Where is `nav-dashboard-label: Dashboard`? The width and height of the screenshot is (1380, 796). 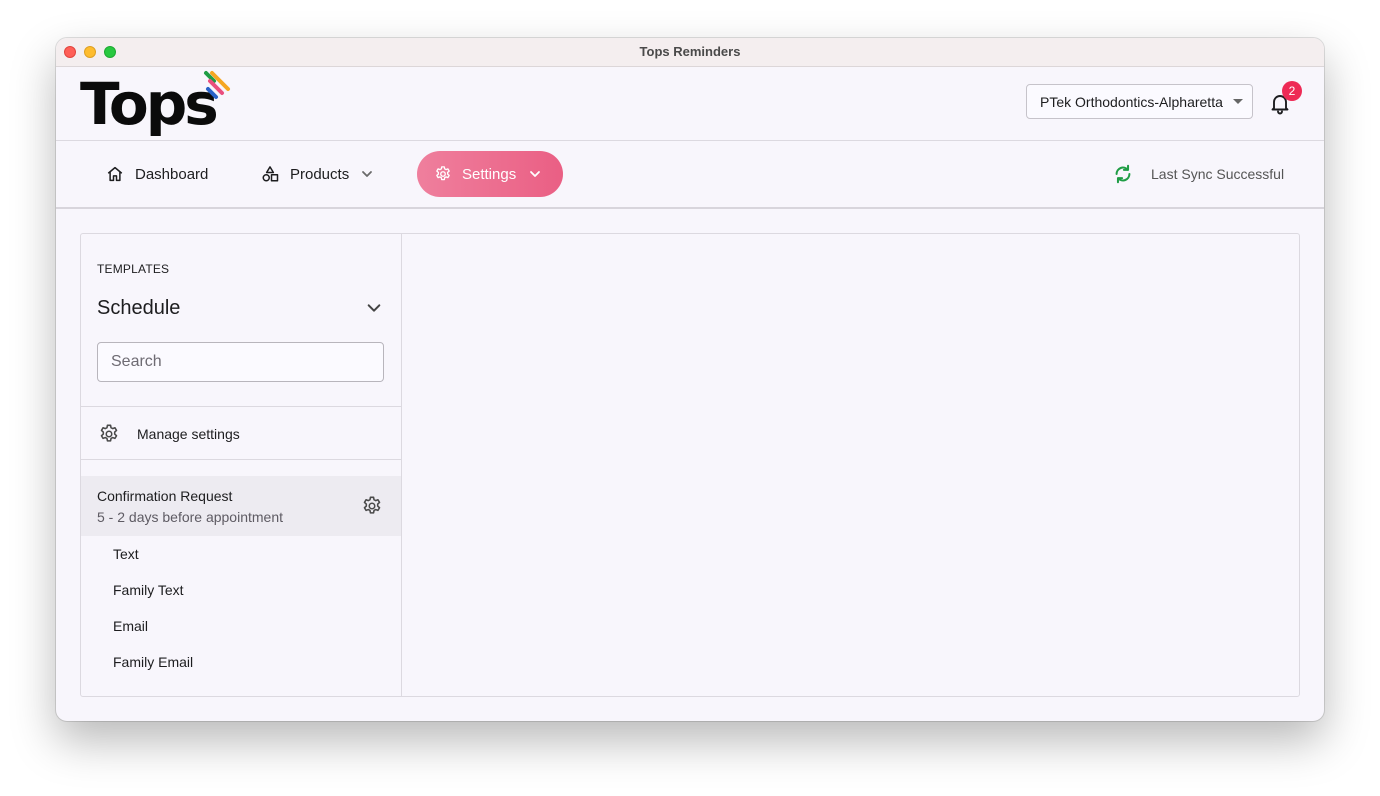 nav-dashboard-label: Dashboard is located at coordinates (172, 174).